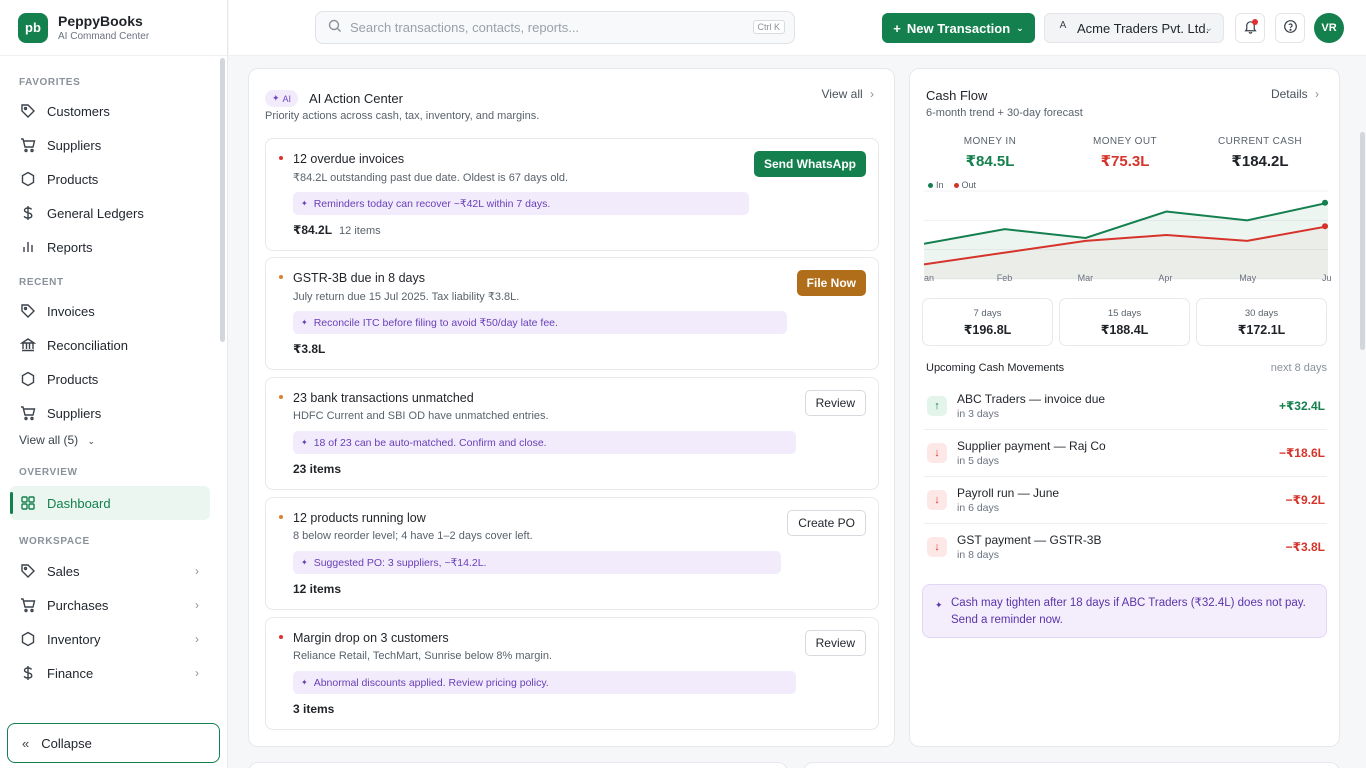 This screenshot has height=768, width=1366. I want to click on section-favorites-title: FAVORITES, so click(50, 82).